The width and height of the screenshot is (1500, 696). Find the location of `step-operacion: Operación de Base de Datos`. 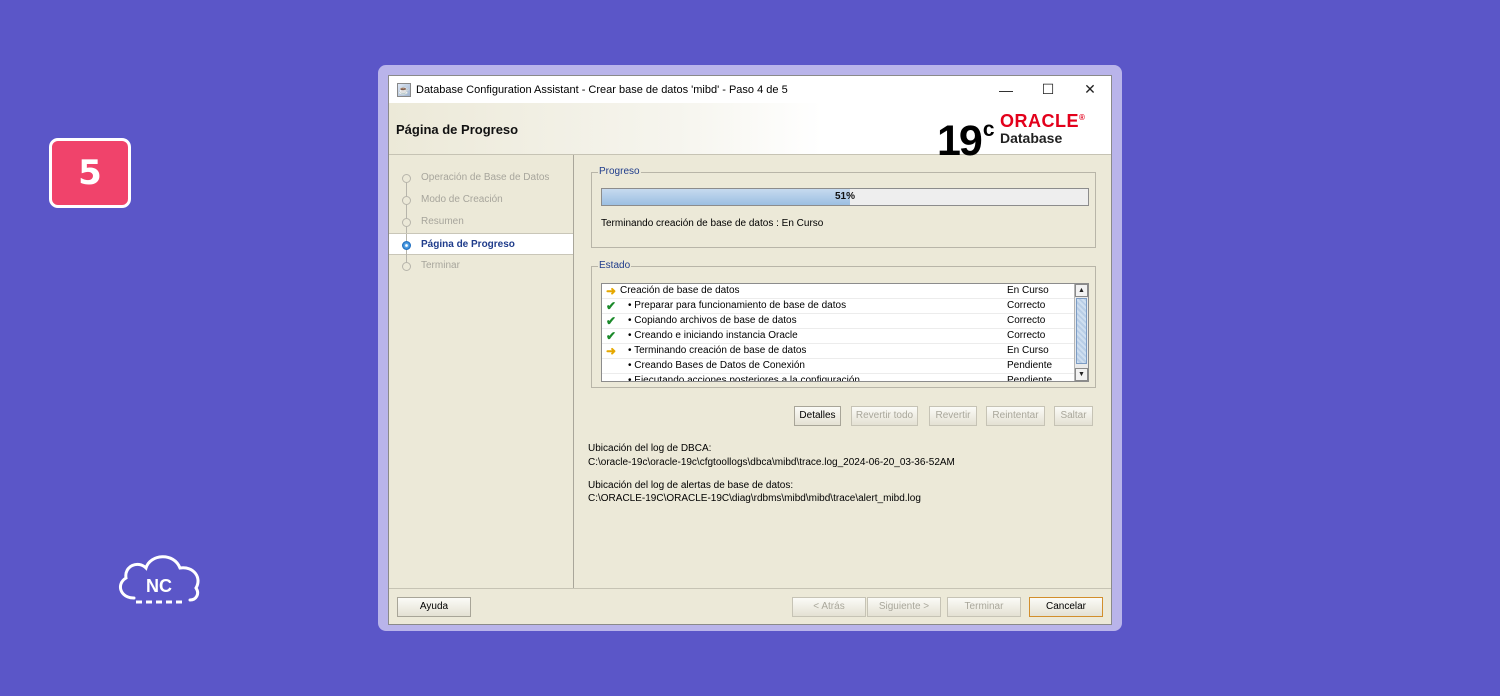

step-operacion: Operación de Base de Datos is located at coordinates (481, 178).